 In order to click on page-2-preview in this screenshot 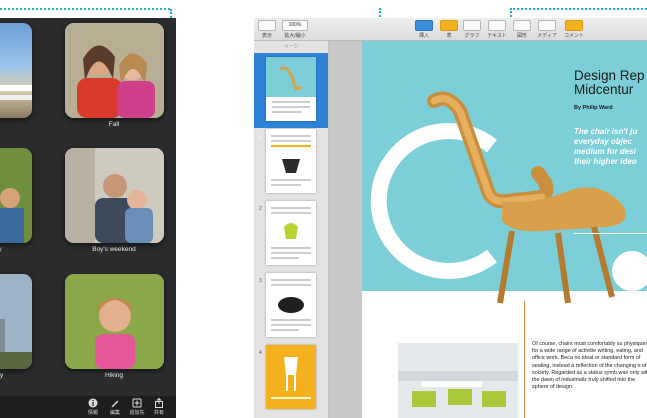, I will do `click(291, 160)`.